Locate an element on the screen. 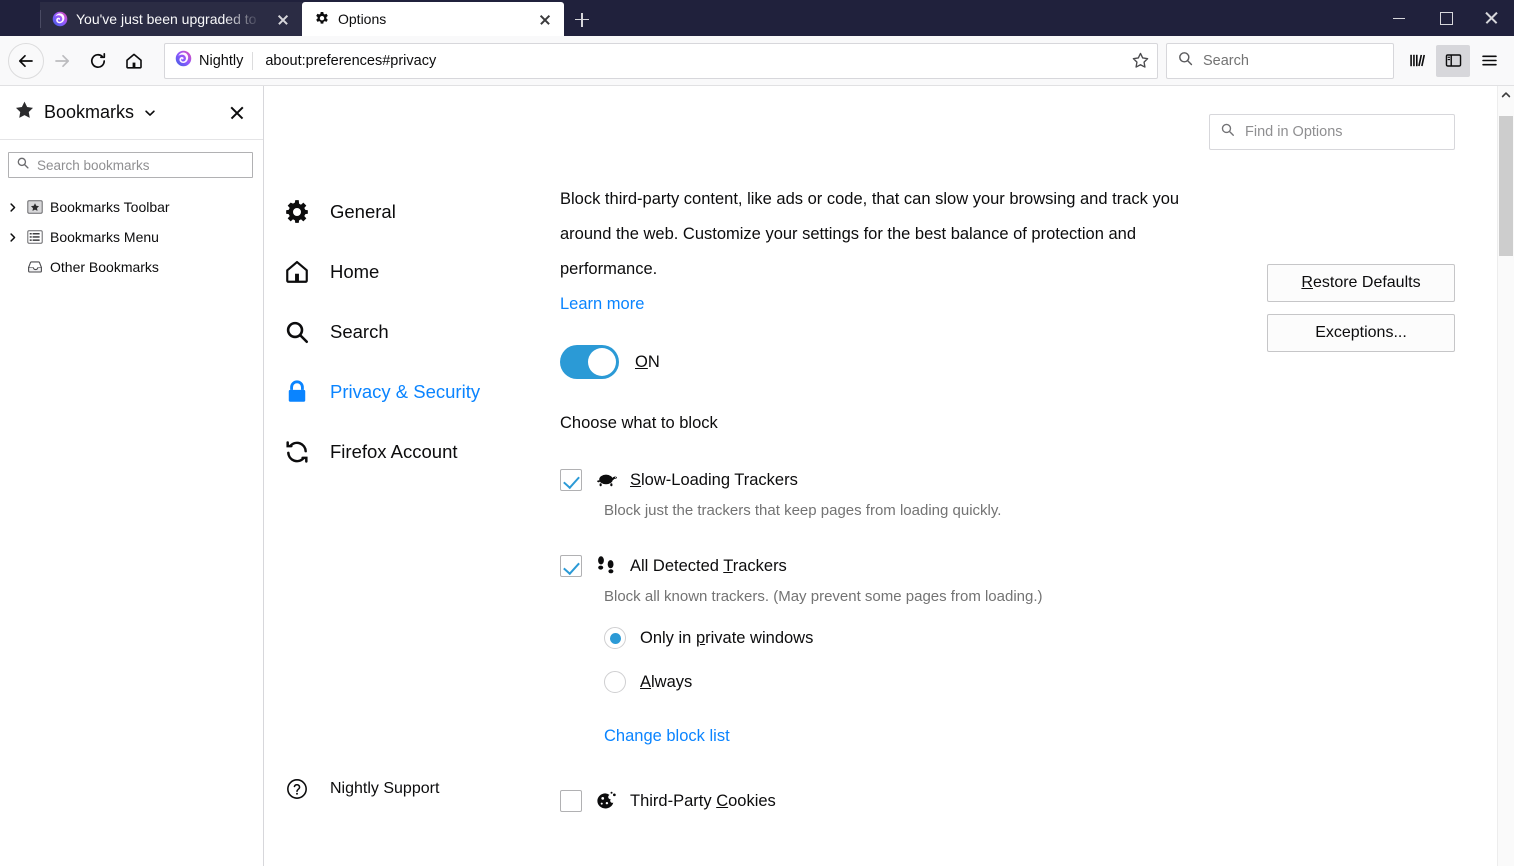  option-third-party-cookies: Third-Party Cookies is located at coordinates (890, 801).